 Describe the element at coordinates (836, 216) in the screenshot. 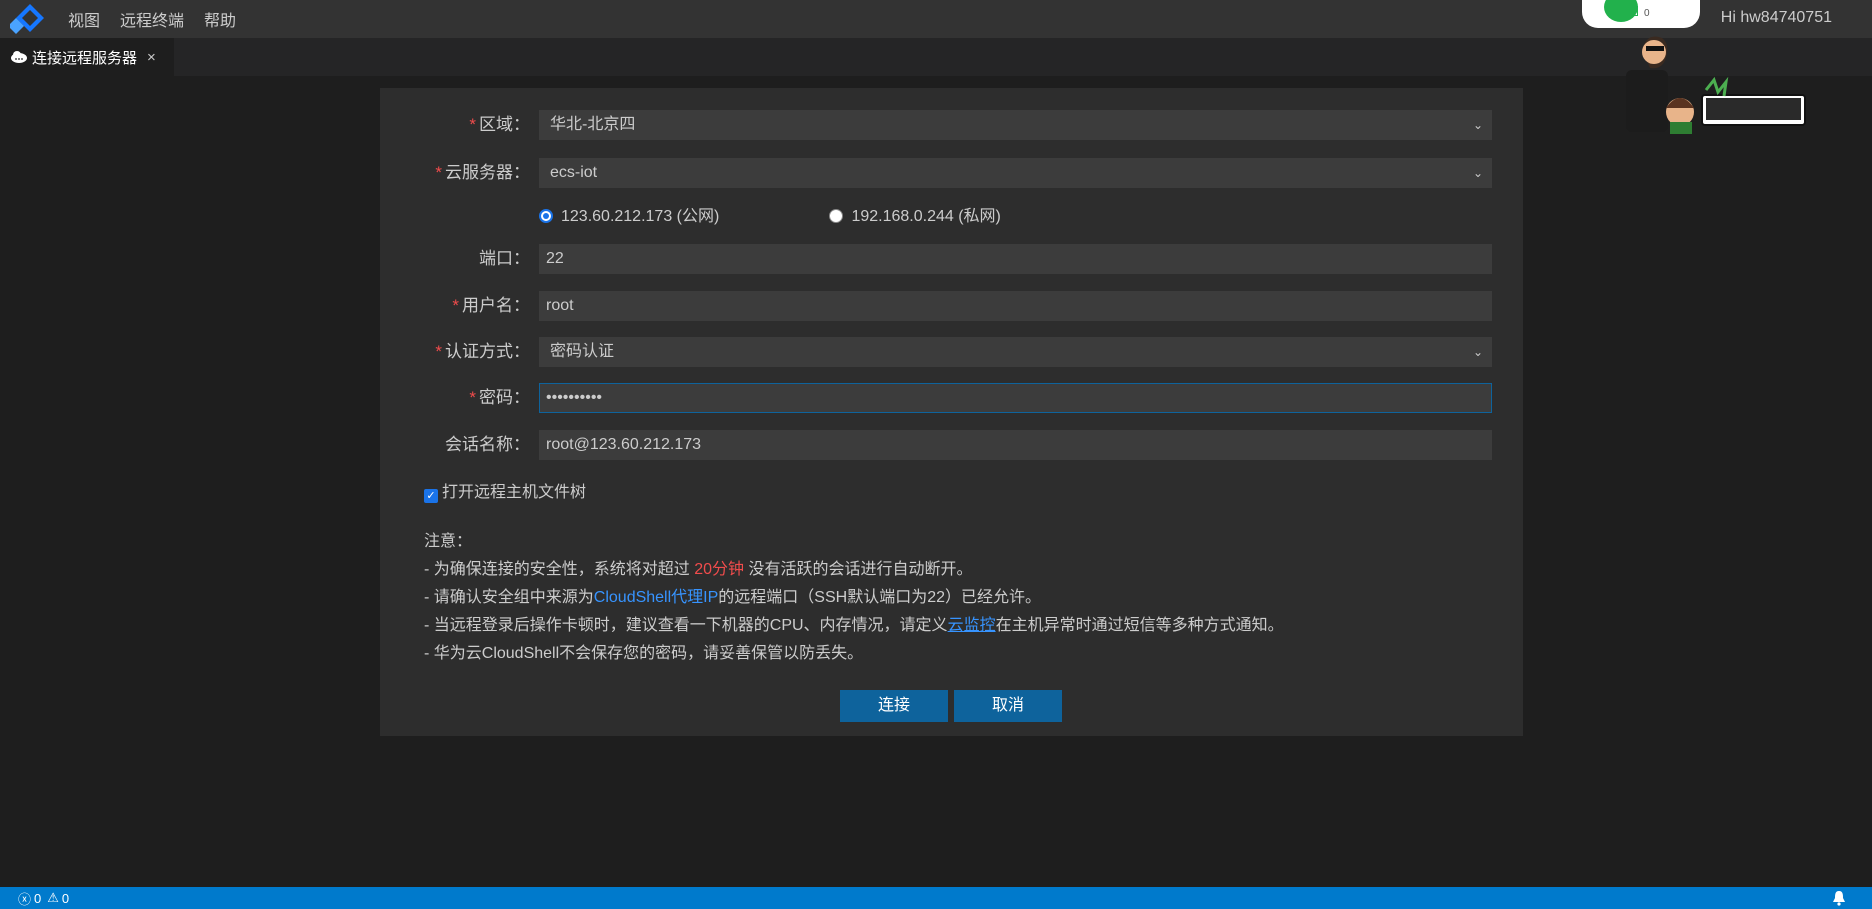

I see `radio-unchecked-icon` at that location.